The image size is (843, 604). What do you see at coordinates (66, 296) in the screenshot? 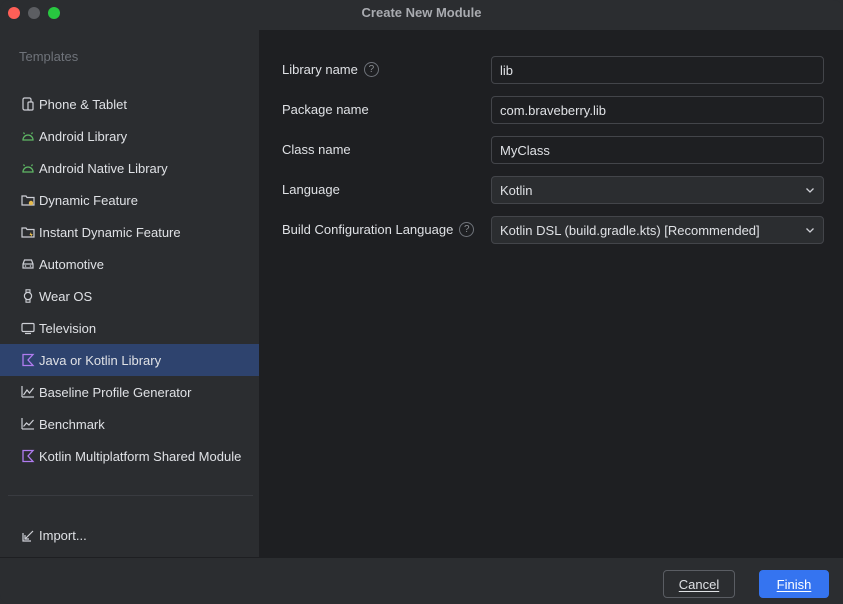
I see `template-label: Wear OS` at bounding box center [66, 296].